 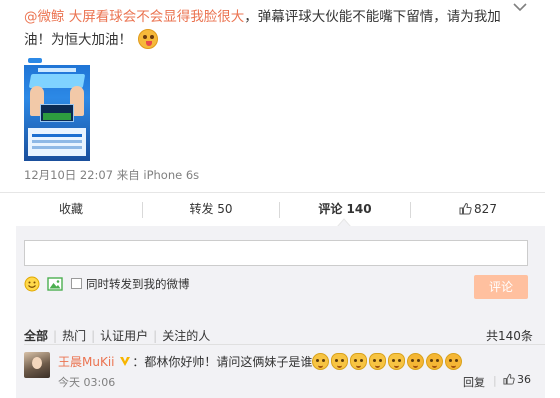 I want to click on repost-button: 转发 50, so click(x=211, y=210).